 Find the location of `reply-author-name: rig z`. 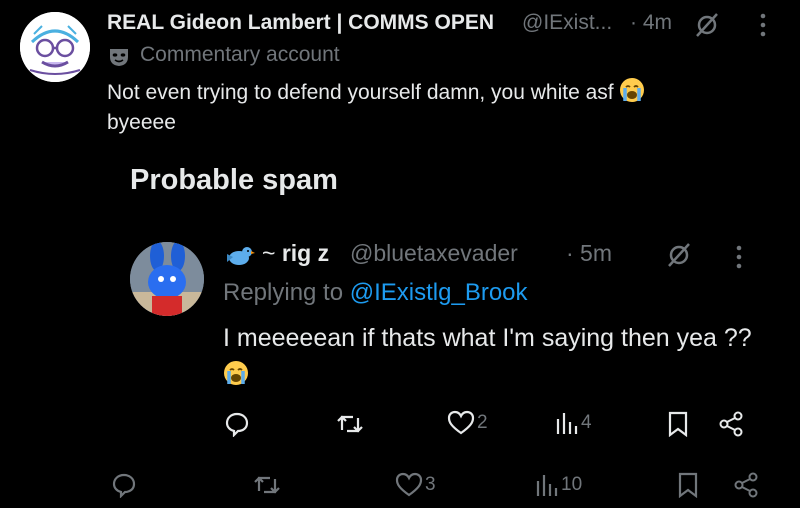

reply-author-name: rig z is located at coordinates (305, 253).